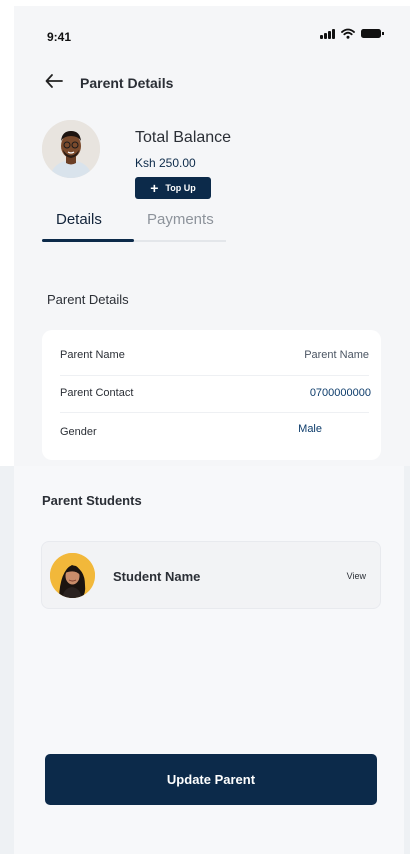 The width and height of the screenshot is (410, 854). I want to click on student-name: Student Name, so click(157, 576).